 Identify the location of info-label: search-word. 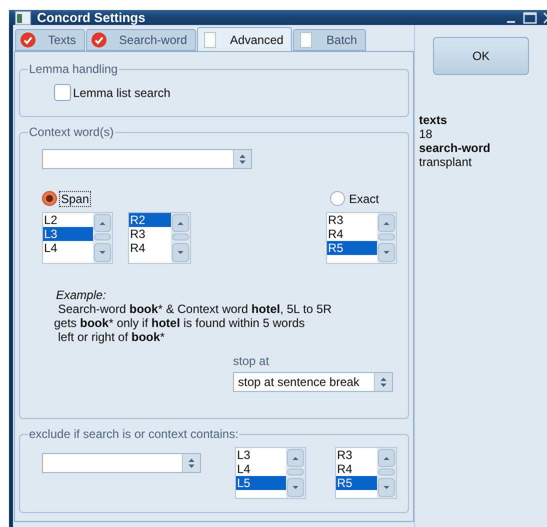
(455, 148).